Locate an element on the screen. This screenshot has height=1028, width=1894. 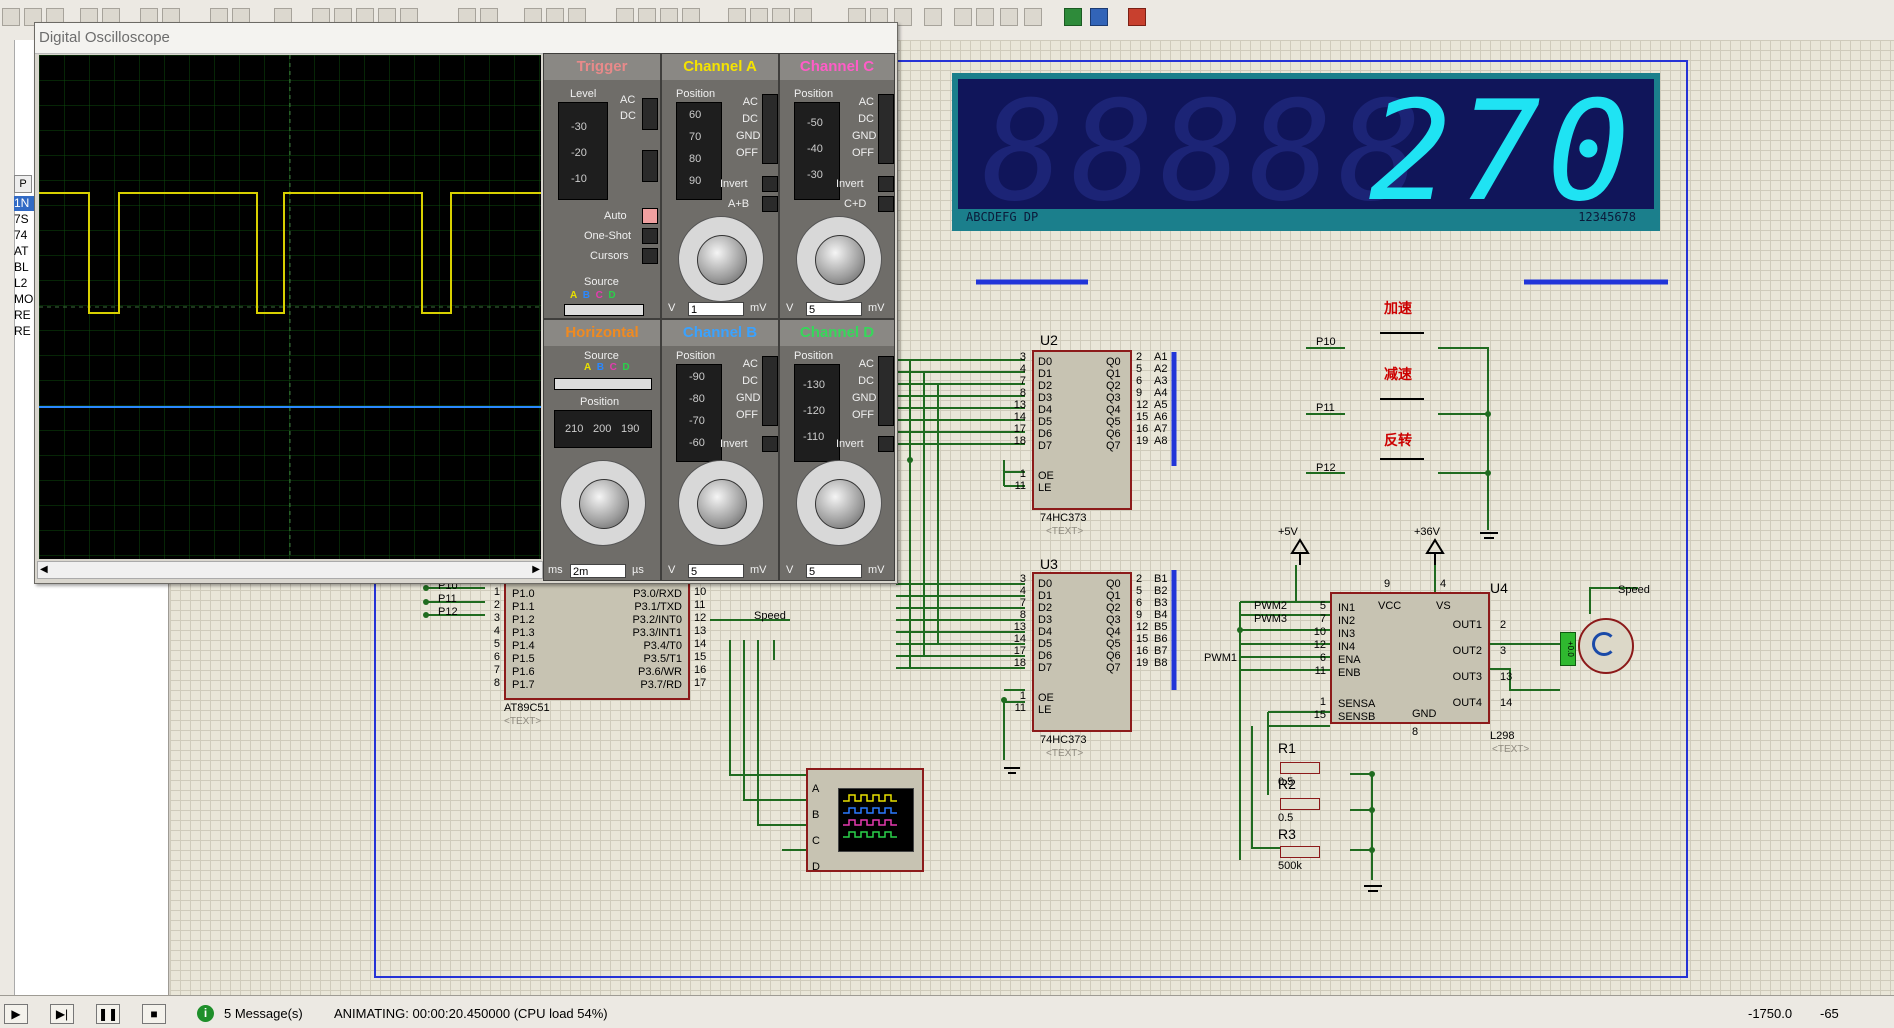
horizontal-unit-us: µs is located at coordinates (638, 570).